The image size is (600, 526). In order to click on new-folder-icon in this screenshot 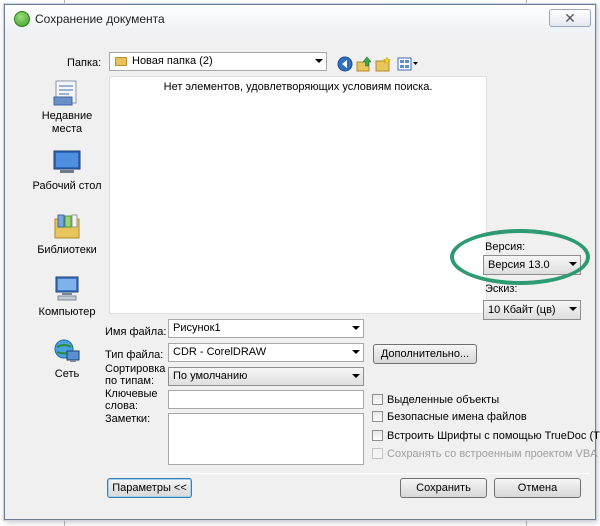, I will do `click(383, 64)`.